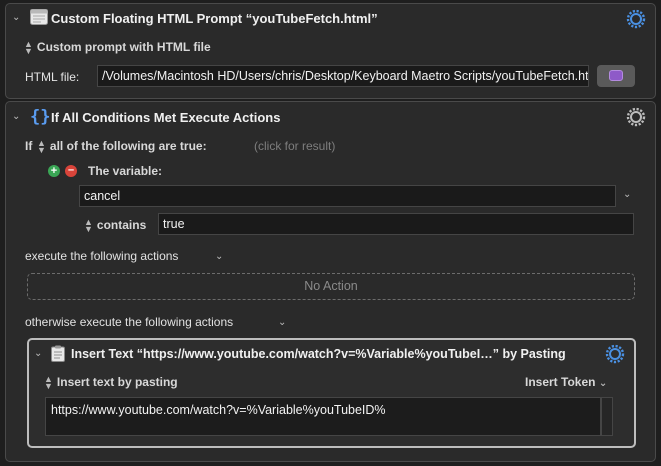 The image size is (661, 466). Describe the element at coordinates (219, 256) in the screenshot. I see `then-chevron-icon: ⌄` at that location.